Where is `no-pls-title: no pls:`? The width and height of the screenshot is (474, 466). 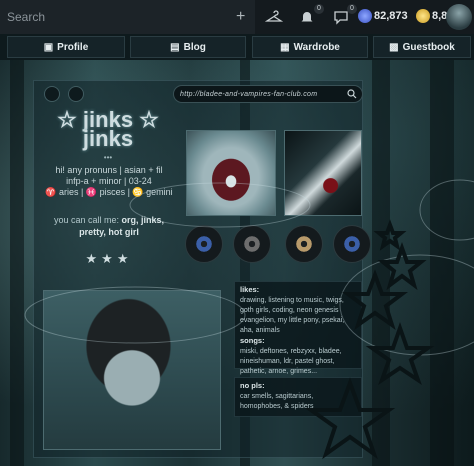 no-pls-title: no pls: is located at coordinates (252, 385).